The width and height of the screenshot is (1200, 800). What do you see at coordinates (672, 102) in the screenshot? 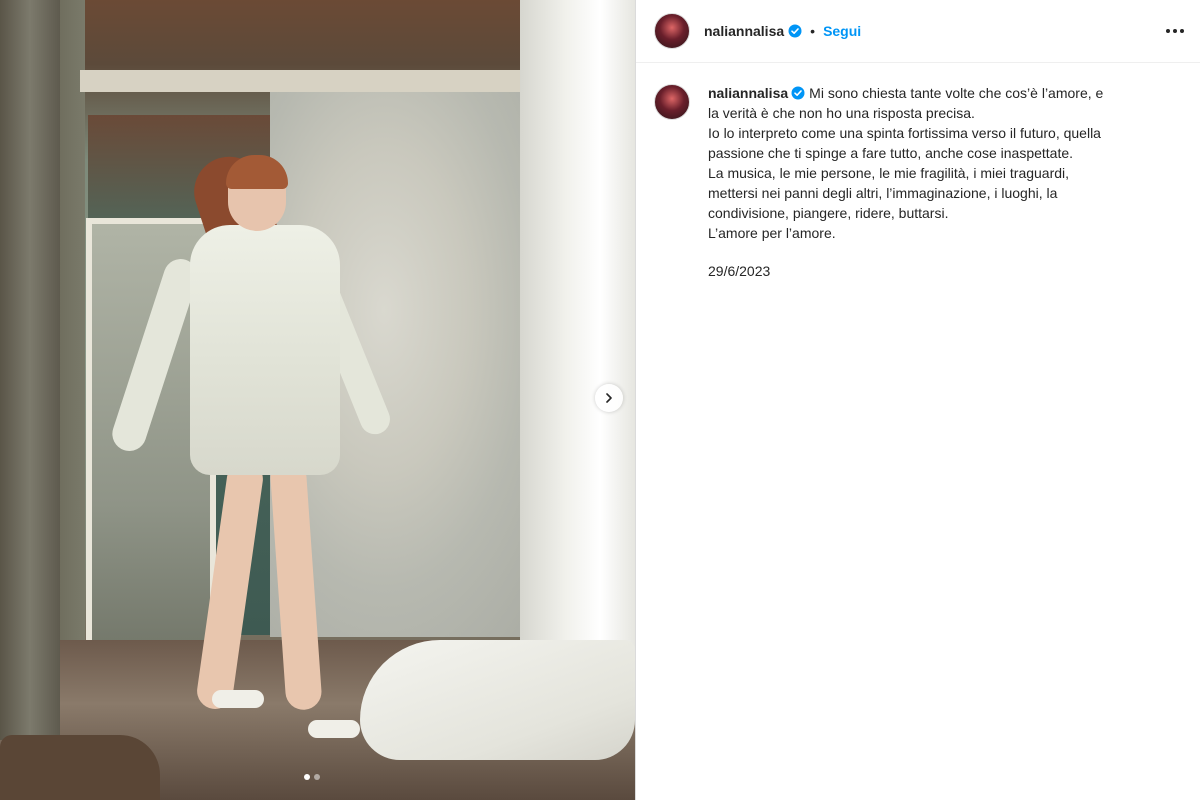
I see `caption-avatar` at bounding box center [672, 102].